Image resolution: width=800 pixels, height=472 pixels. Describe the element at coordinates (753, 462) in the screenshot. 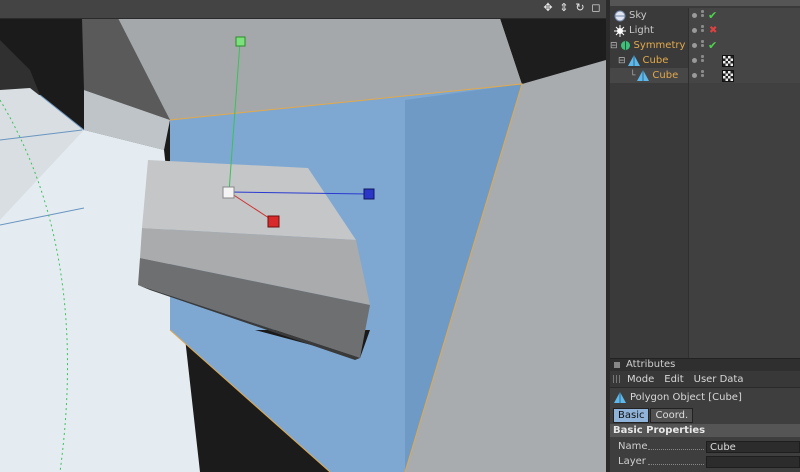

I see `layer-field` at that location.